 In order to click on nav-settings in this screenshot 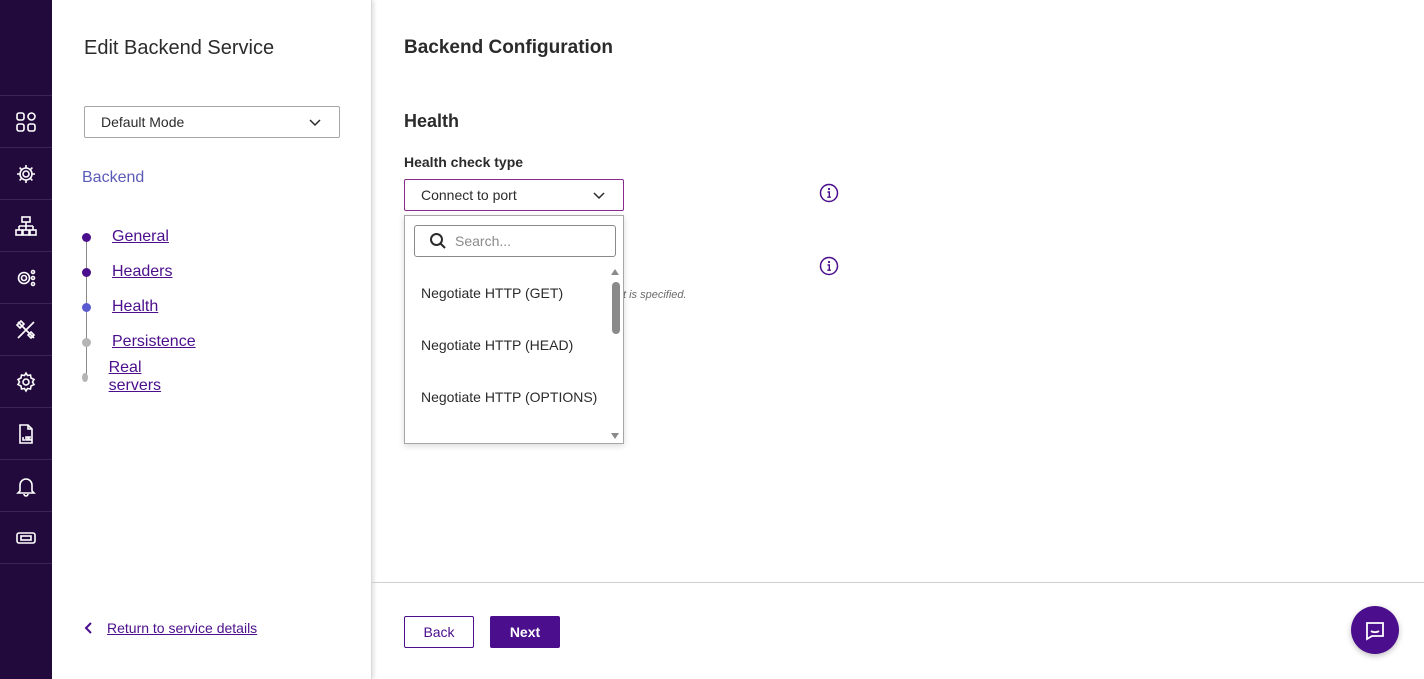, I will do `click(26, 381)`.